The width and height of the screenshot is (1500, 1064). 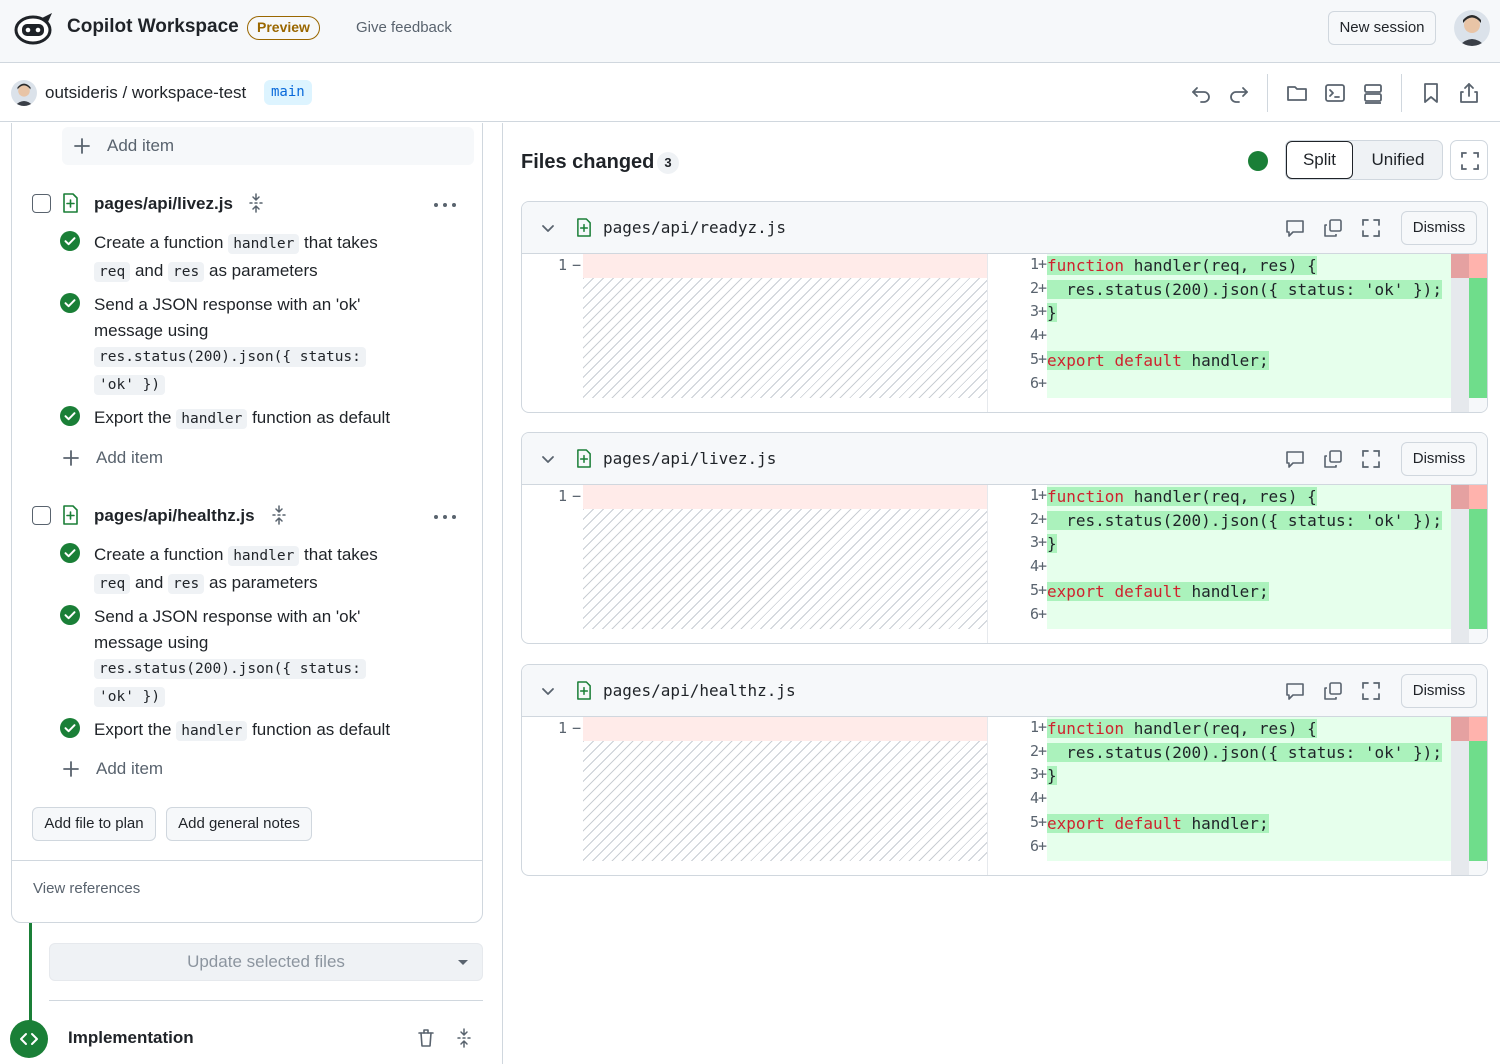 What do you see at coordinates (1034, 750) in the screenshot?
I see `new-line-number: 2` at bounding box center [1034, 750].